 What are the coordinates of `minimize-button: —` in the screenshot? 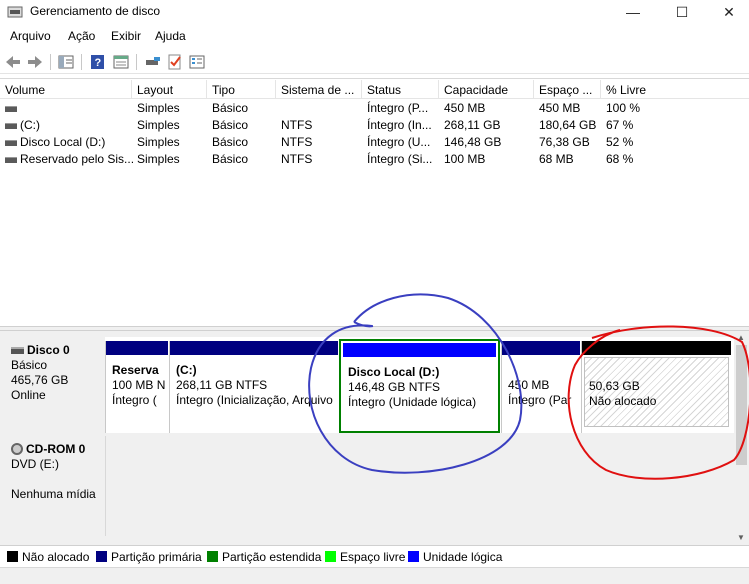 It's located at (633, 12).